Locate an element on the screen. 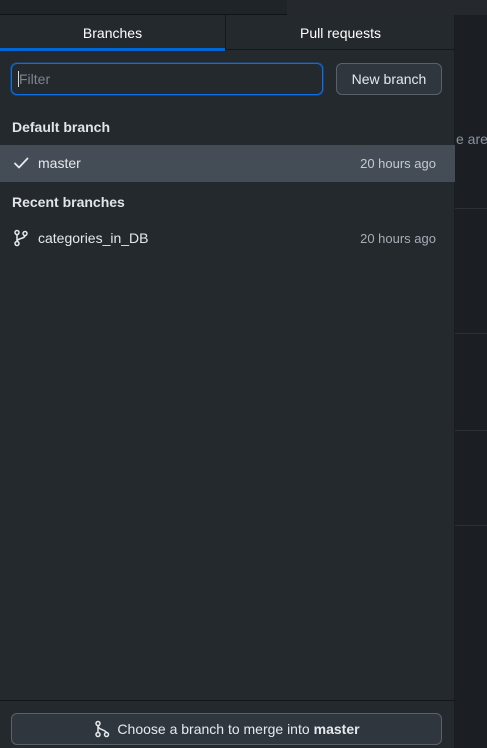 Image resolution: width=487 pixels, height=748 pixels. tab-branches: Branches is located at coordinates (113, 33).